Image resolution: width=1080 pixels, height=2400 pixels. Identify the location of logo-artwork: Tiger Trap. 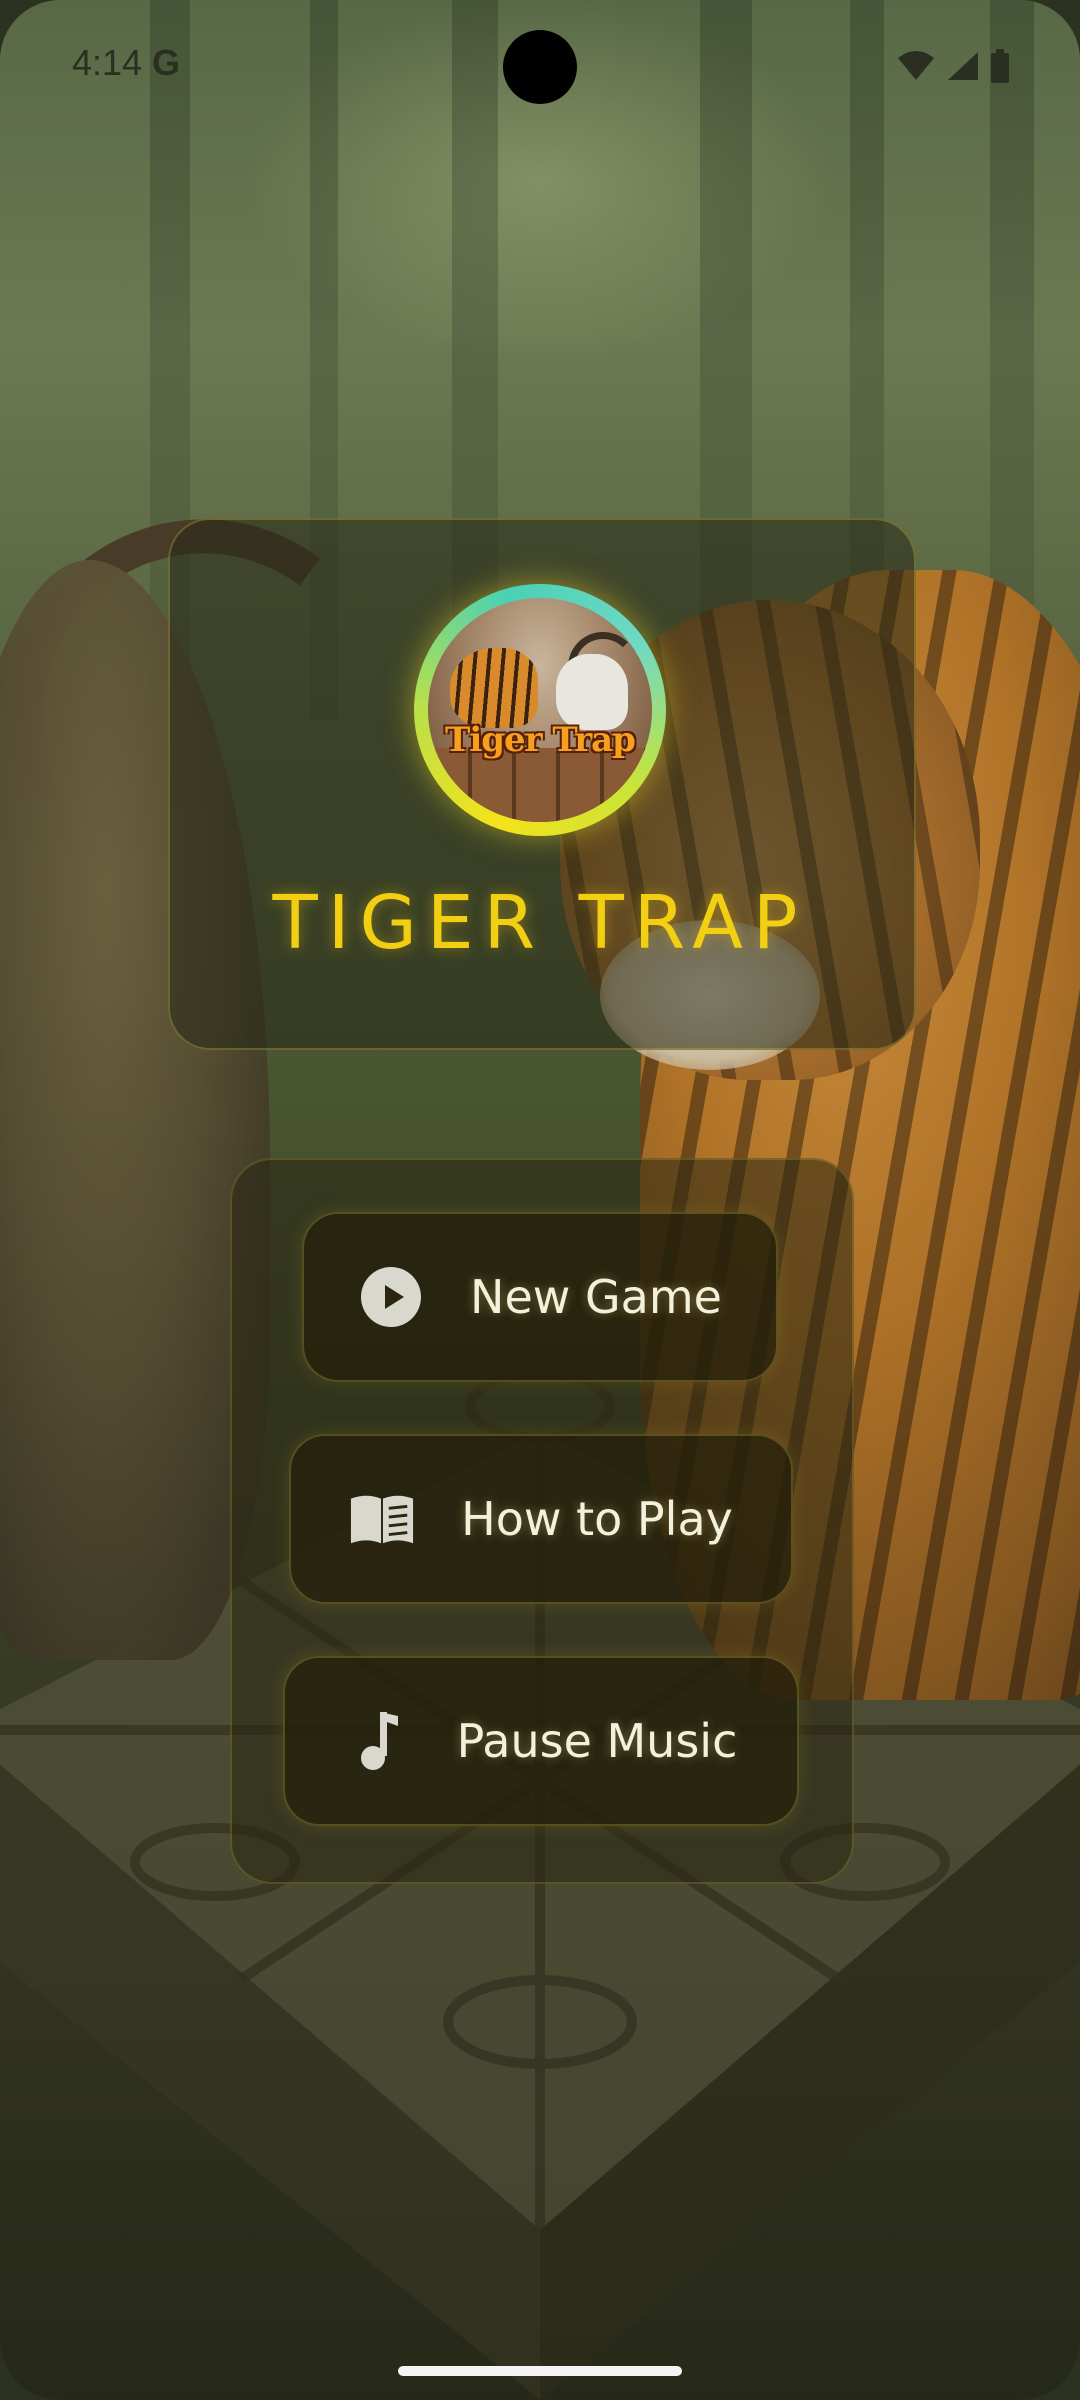
(540, 710).